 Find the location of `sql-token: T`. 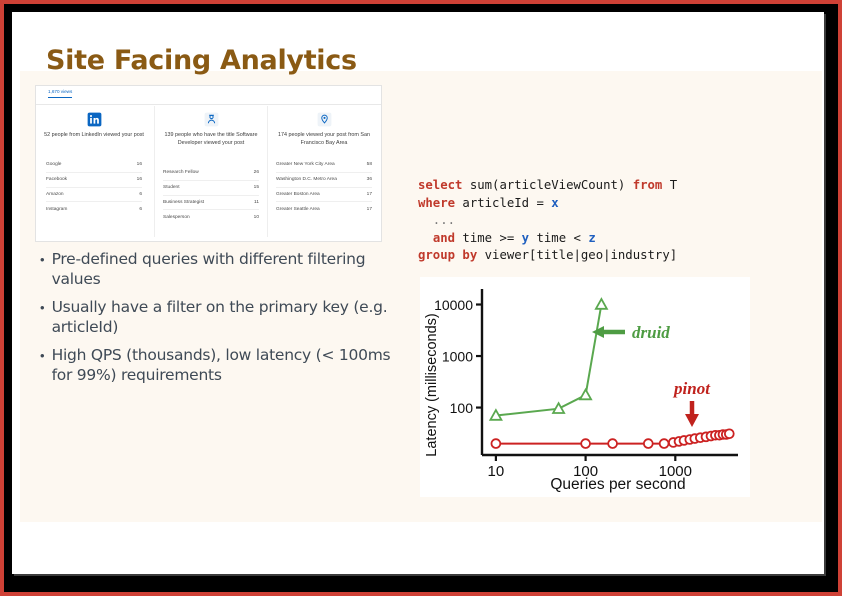

sql-token: T is located at coordinates (670, 185).